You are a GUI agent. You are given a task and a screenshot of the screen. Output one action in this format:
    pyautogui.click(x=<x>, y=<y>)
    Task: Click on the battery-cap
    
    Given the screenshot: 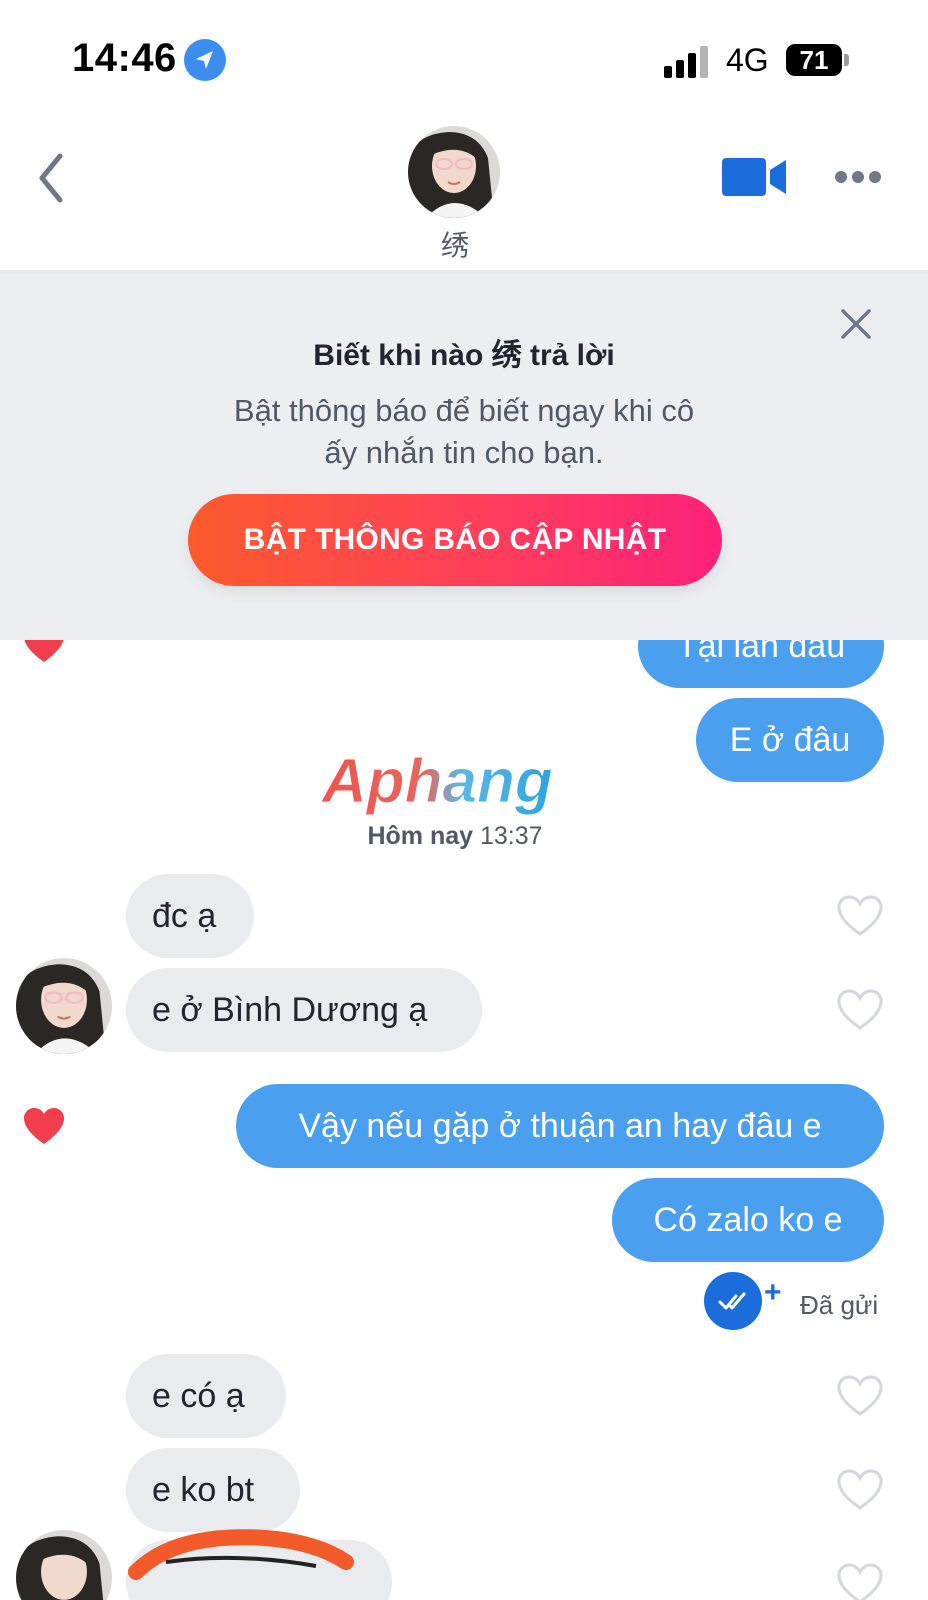 What is the action you would take?
    pyautogui.click(x=846, y=60)
    